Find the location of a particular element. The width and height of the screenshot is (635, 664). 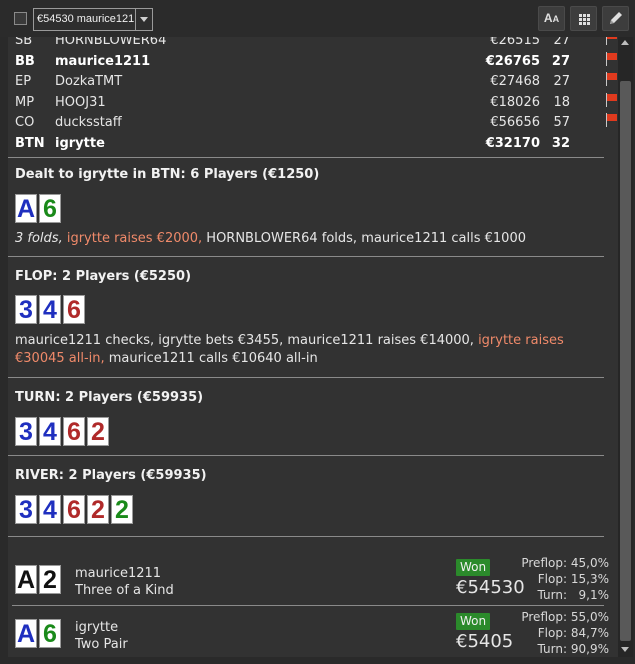

result-player-name: maurice1211 is located at coordinates (118, 573).